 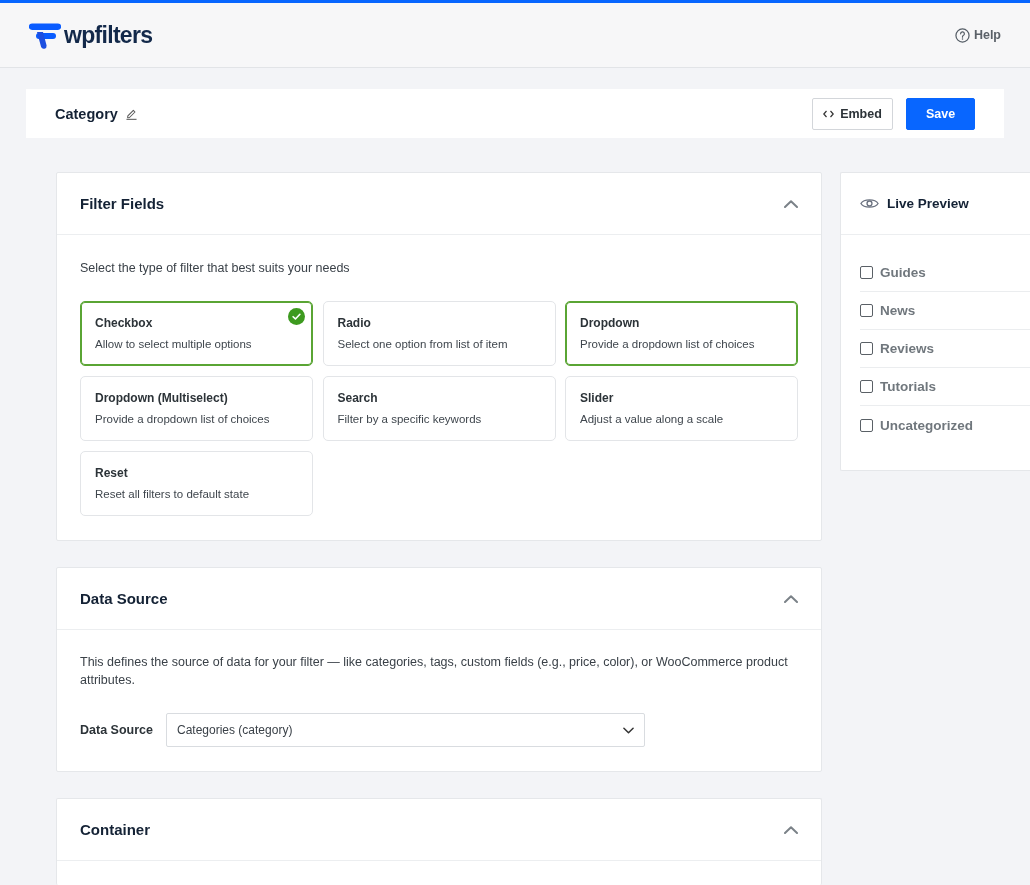 I want to click on option-title: Reset, so click(x=112, y=473).